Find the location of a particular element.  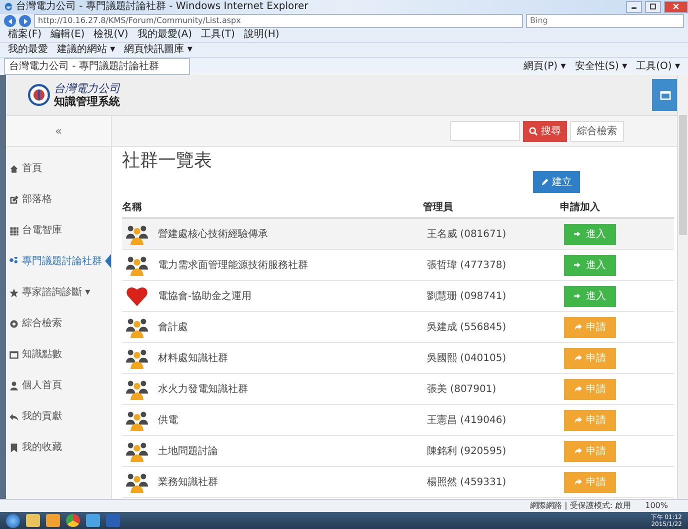

table-row: 會計處 吳建成 (556845) 申請 is located at coordinates (398, 327).